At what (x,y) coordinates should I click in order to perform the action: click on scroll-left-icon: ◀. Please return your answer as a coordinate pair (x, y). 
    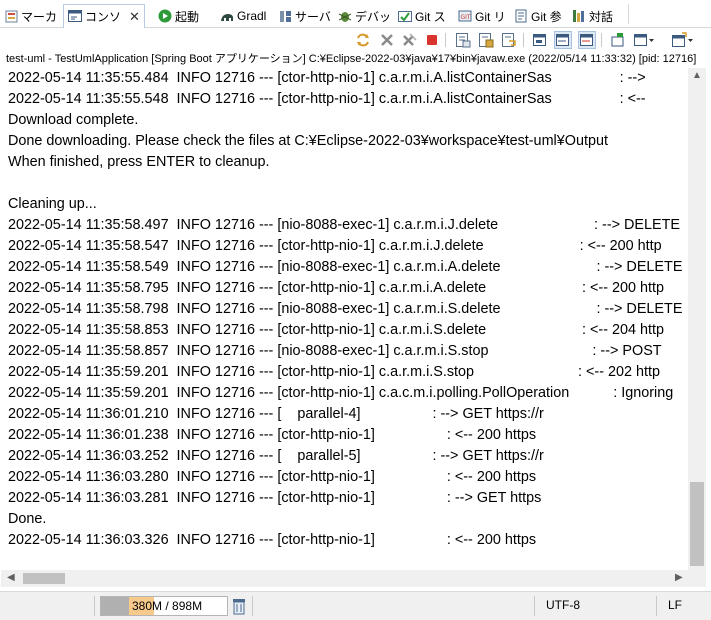
    Looking at the image, I should click on (11, 577).